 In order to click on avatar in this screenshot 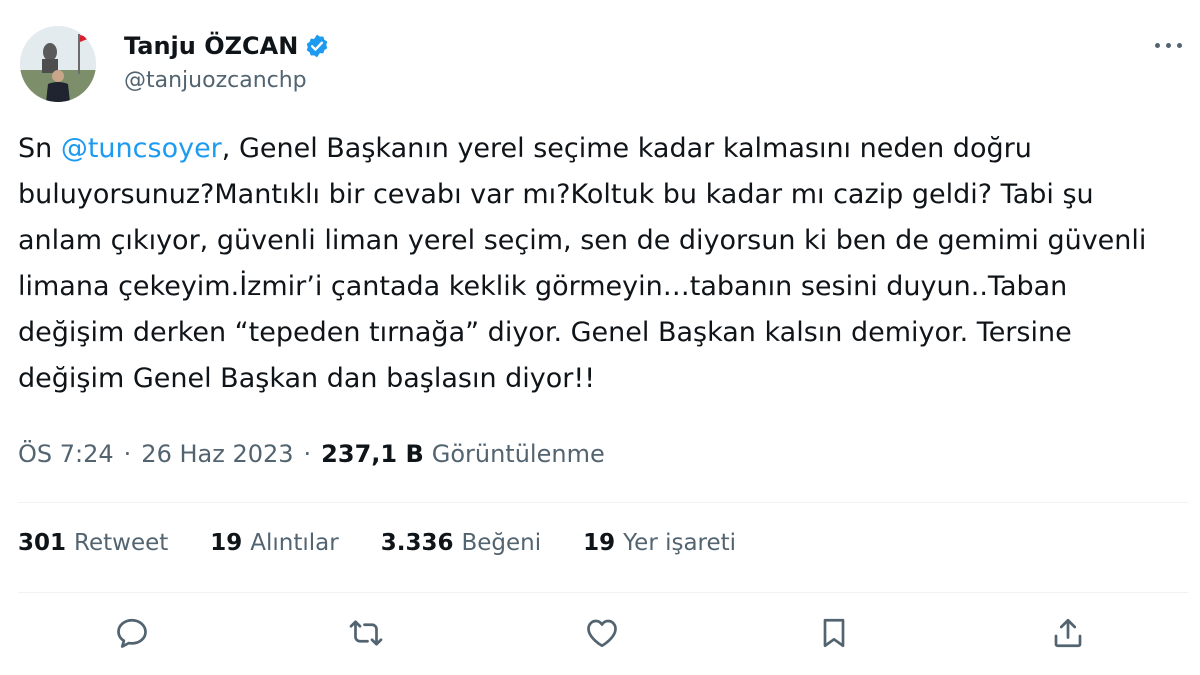, I will do `click(58, 64)`.